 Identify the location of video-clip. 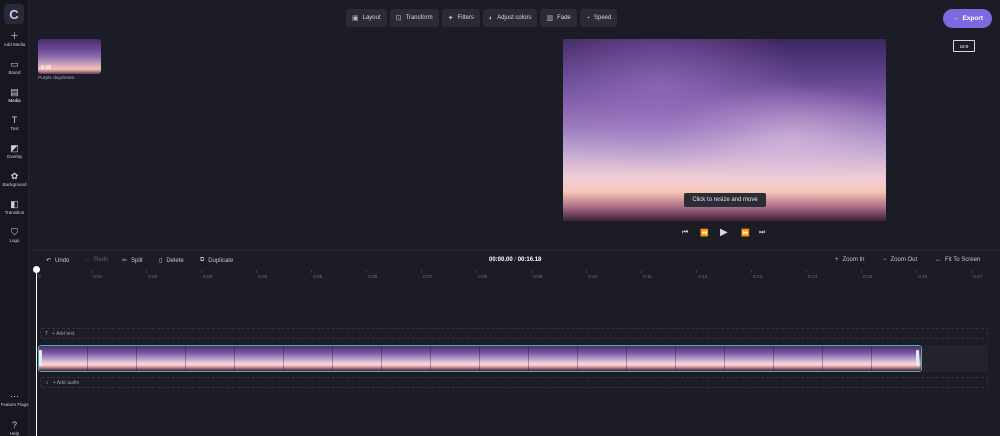
(480, 358).